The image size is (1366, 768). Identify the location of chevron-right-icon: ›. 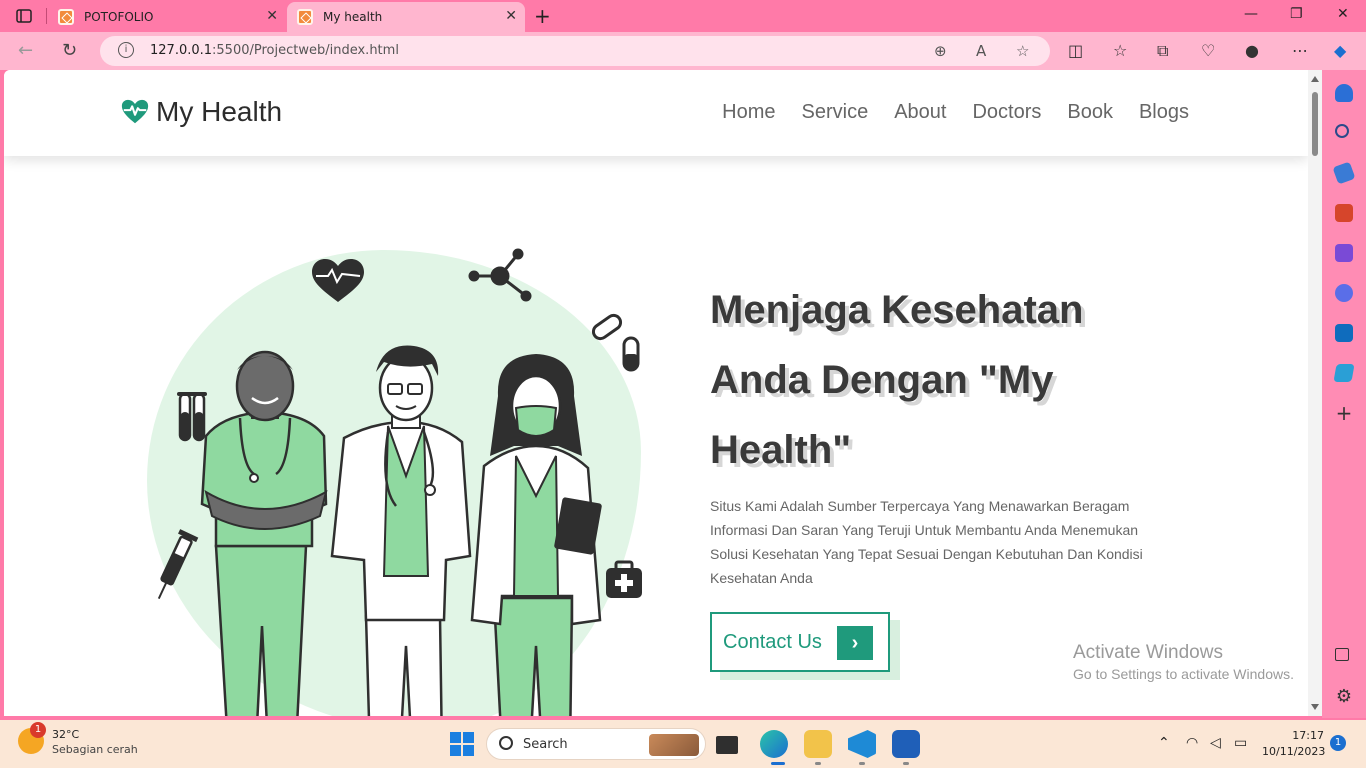
(855, 643).